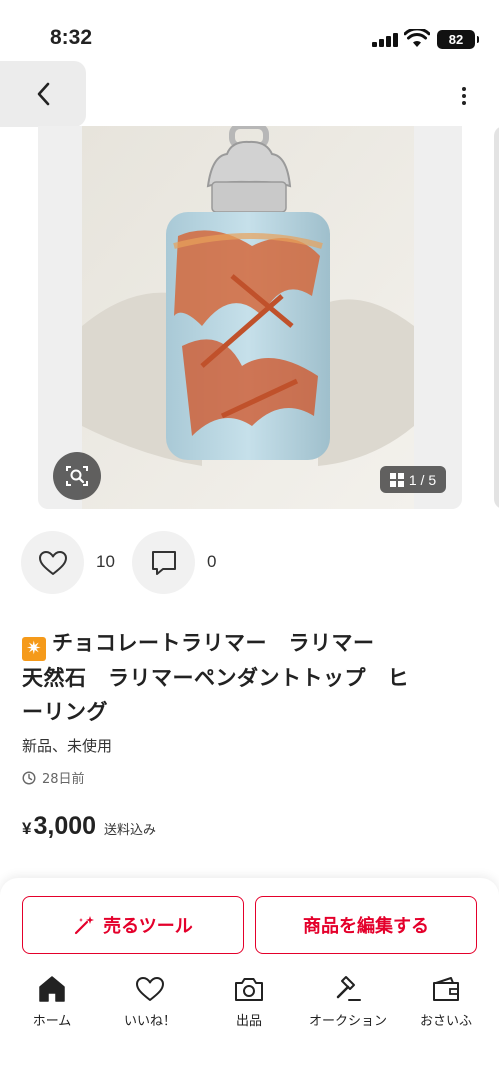 The image size is (499, 1080). I want to click on edit-item-button: 商品を編集する, so click(366, 925).